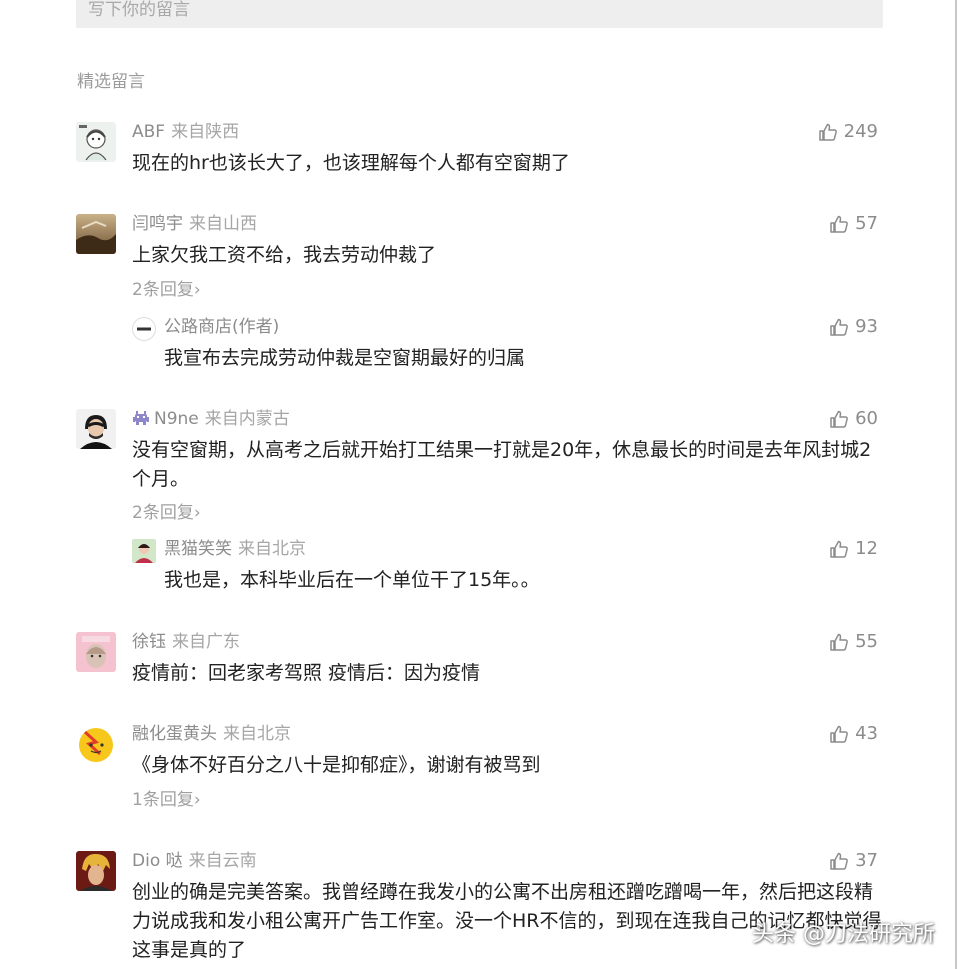  What do you see at coordinates (853, 224) in the screenshot?
I see `like-button: 57` at bounding box center [853, 224].